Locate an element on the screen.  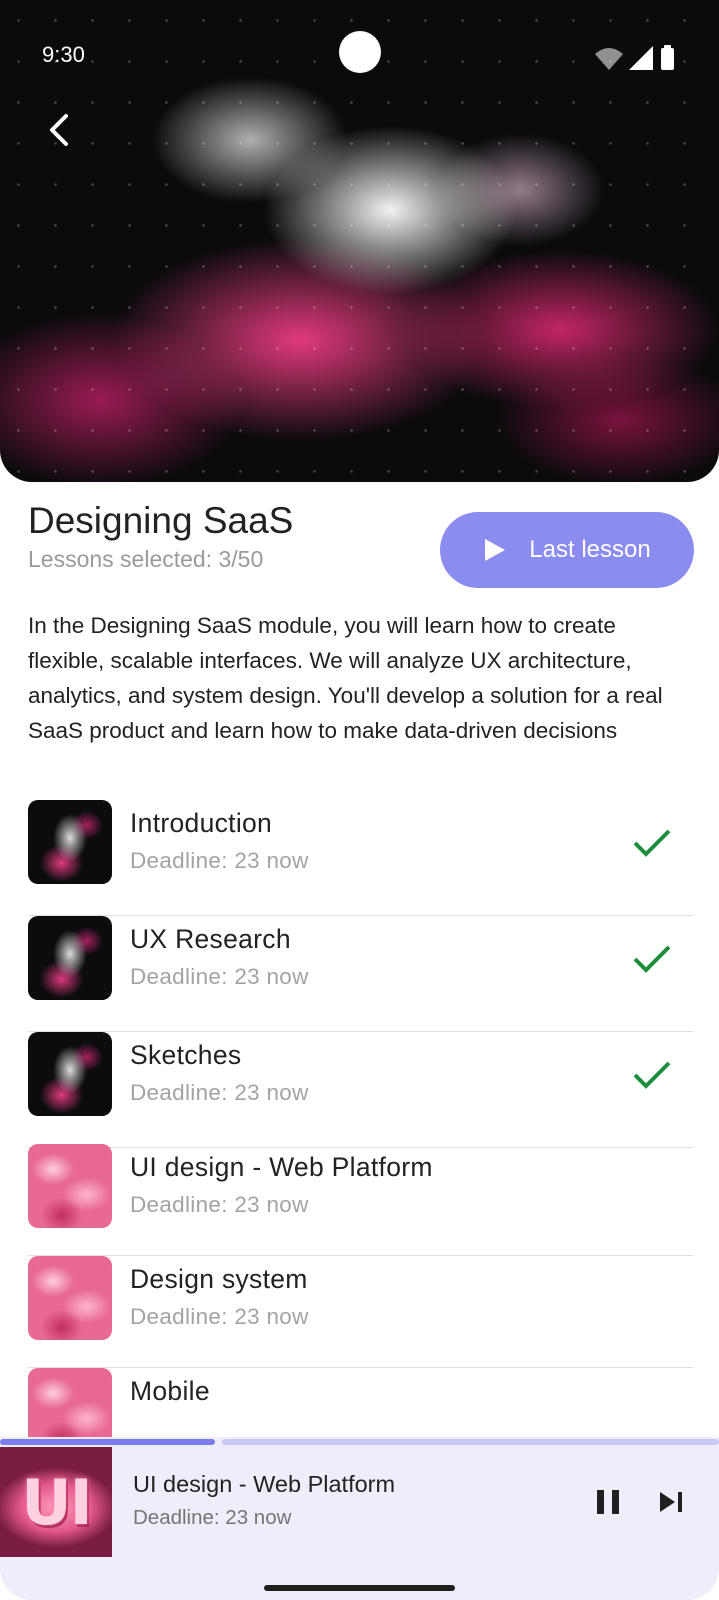
status-icons is located at coordinates (634, 57).